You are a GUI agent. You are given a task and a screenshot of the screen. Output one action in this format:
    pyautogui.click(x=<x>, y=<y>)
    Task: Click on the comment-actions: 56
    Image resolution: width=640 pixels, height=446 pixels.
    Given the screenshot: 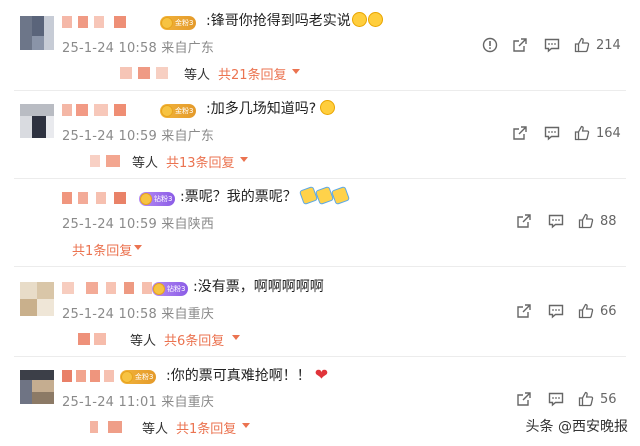 What is the action you would take?
    pyautogui.click(x=561, y=400)
    